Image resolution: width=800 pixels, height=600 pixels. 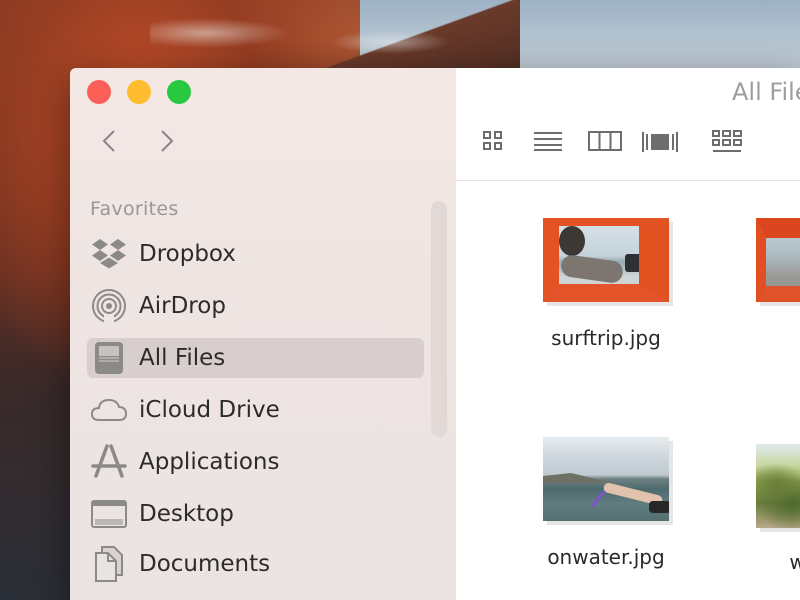 I want to click on group-view-button, so click(x=727, y=142).